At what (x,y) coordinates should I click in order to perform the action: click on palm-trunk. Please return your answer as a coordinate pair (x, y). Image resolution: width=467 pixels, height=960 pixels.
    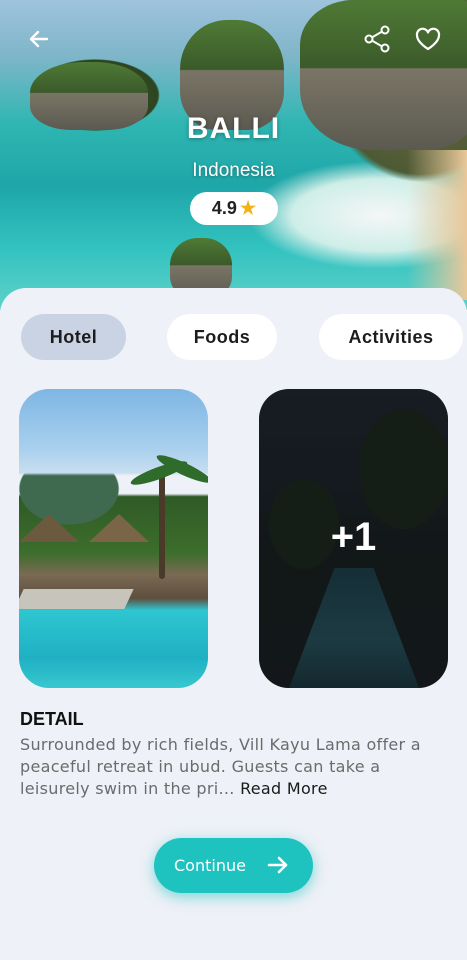
    Looking at the image, I should click on (162, 524).